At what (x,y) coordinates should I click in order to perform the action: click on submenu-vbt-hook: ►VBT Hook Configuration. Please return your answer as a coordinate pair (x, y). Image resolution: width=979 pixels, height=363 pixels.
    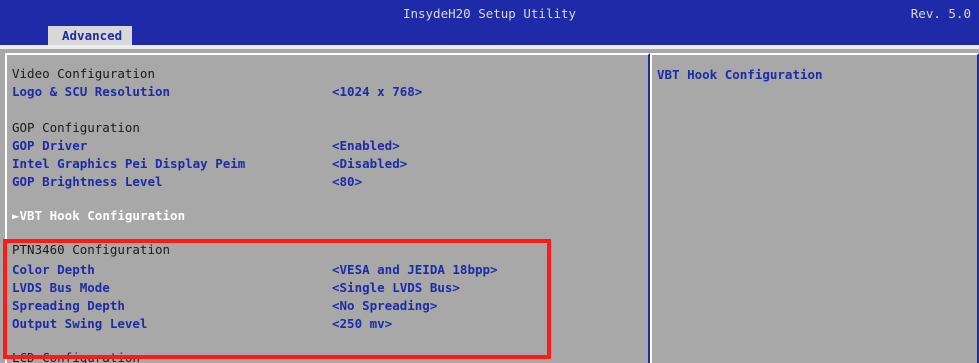
    Looking at the image, I should click on (98, 216).